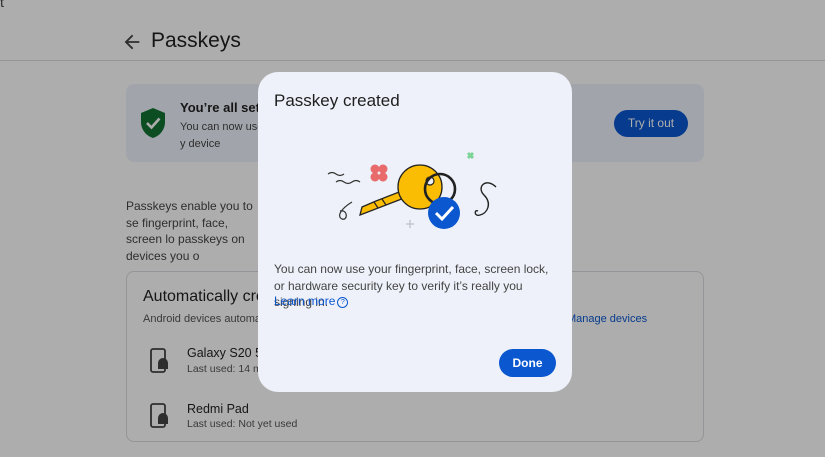 This screenshot has width=825, height=457. Describe the element at coordinates (343, 302) in the screenshot. I see `help-circle-icon: ?` at that location.